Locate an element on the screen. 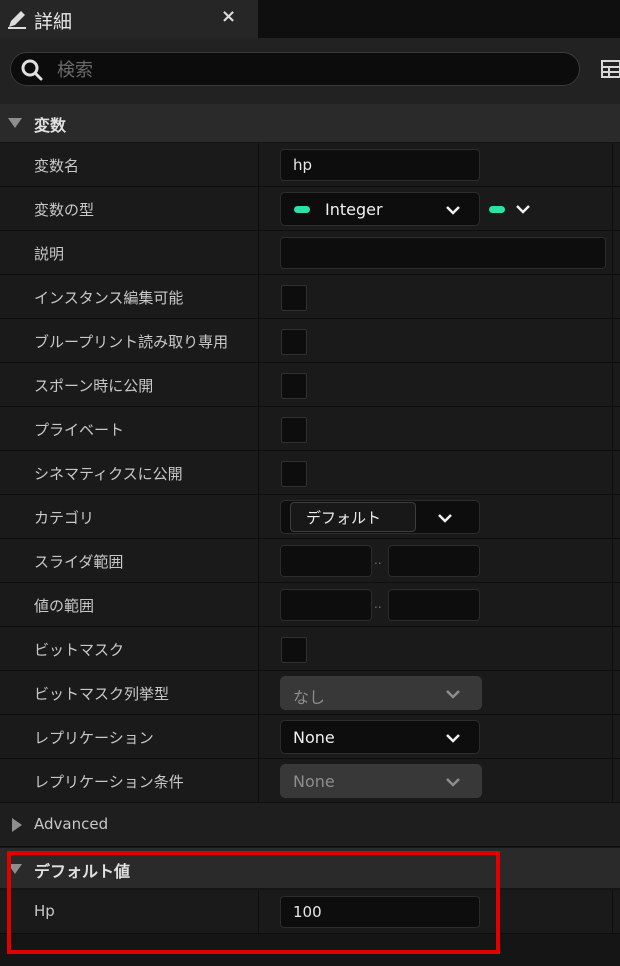 The width and height of the screenshot is (620, 966). tab-bar: 詳細 × is located at coordinates (310, 19).